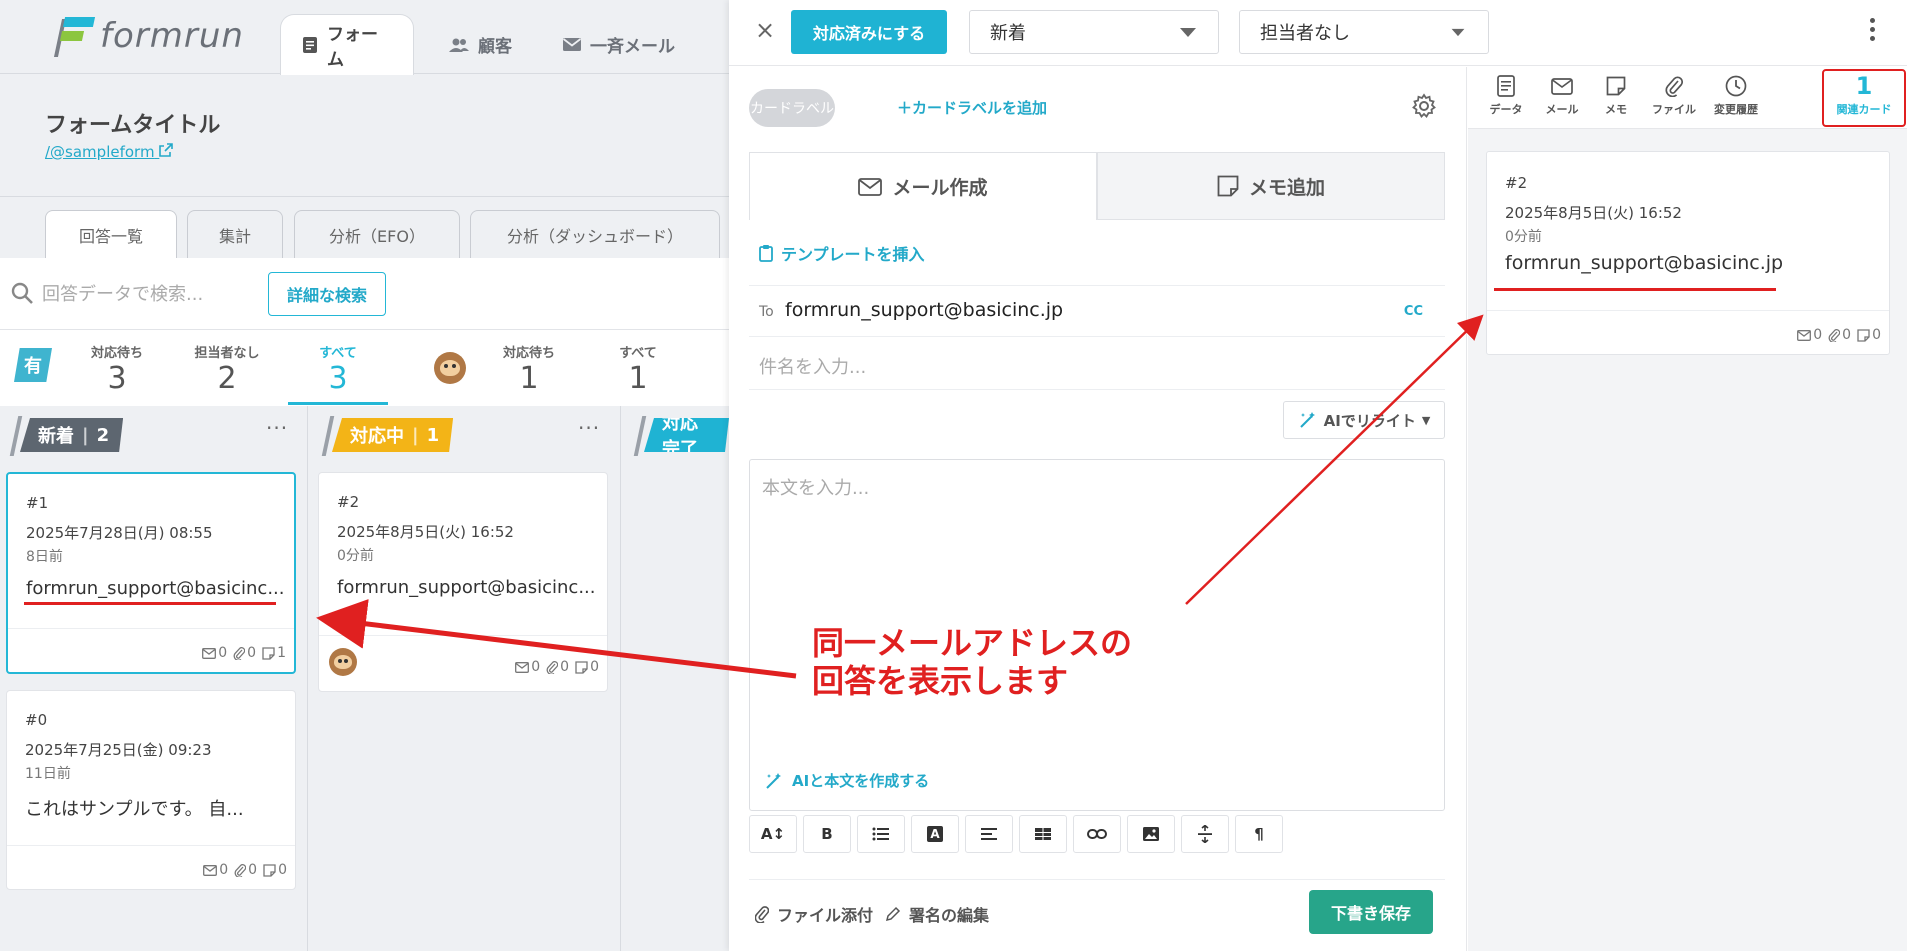 This screenshot has height=951, width=1907. Describe the element at coordinates (1016, 835) in the screenshot. I see `editor-toolbar: A↕ B A ¶` at that location.